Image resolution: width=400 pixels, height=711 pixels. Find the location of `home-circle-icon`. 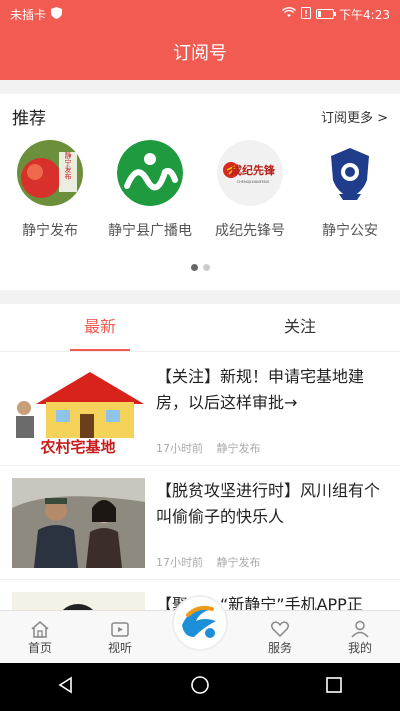

home-circle-icon is located at coordinates (200, 687).